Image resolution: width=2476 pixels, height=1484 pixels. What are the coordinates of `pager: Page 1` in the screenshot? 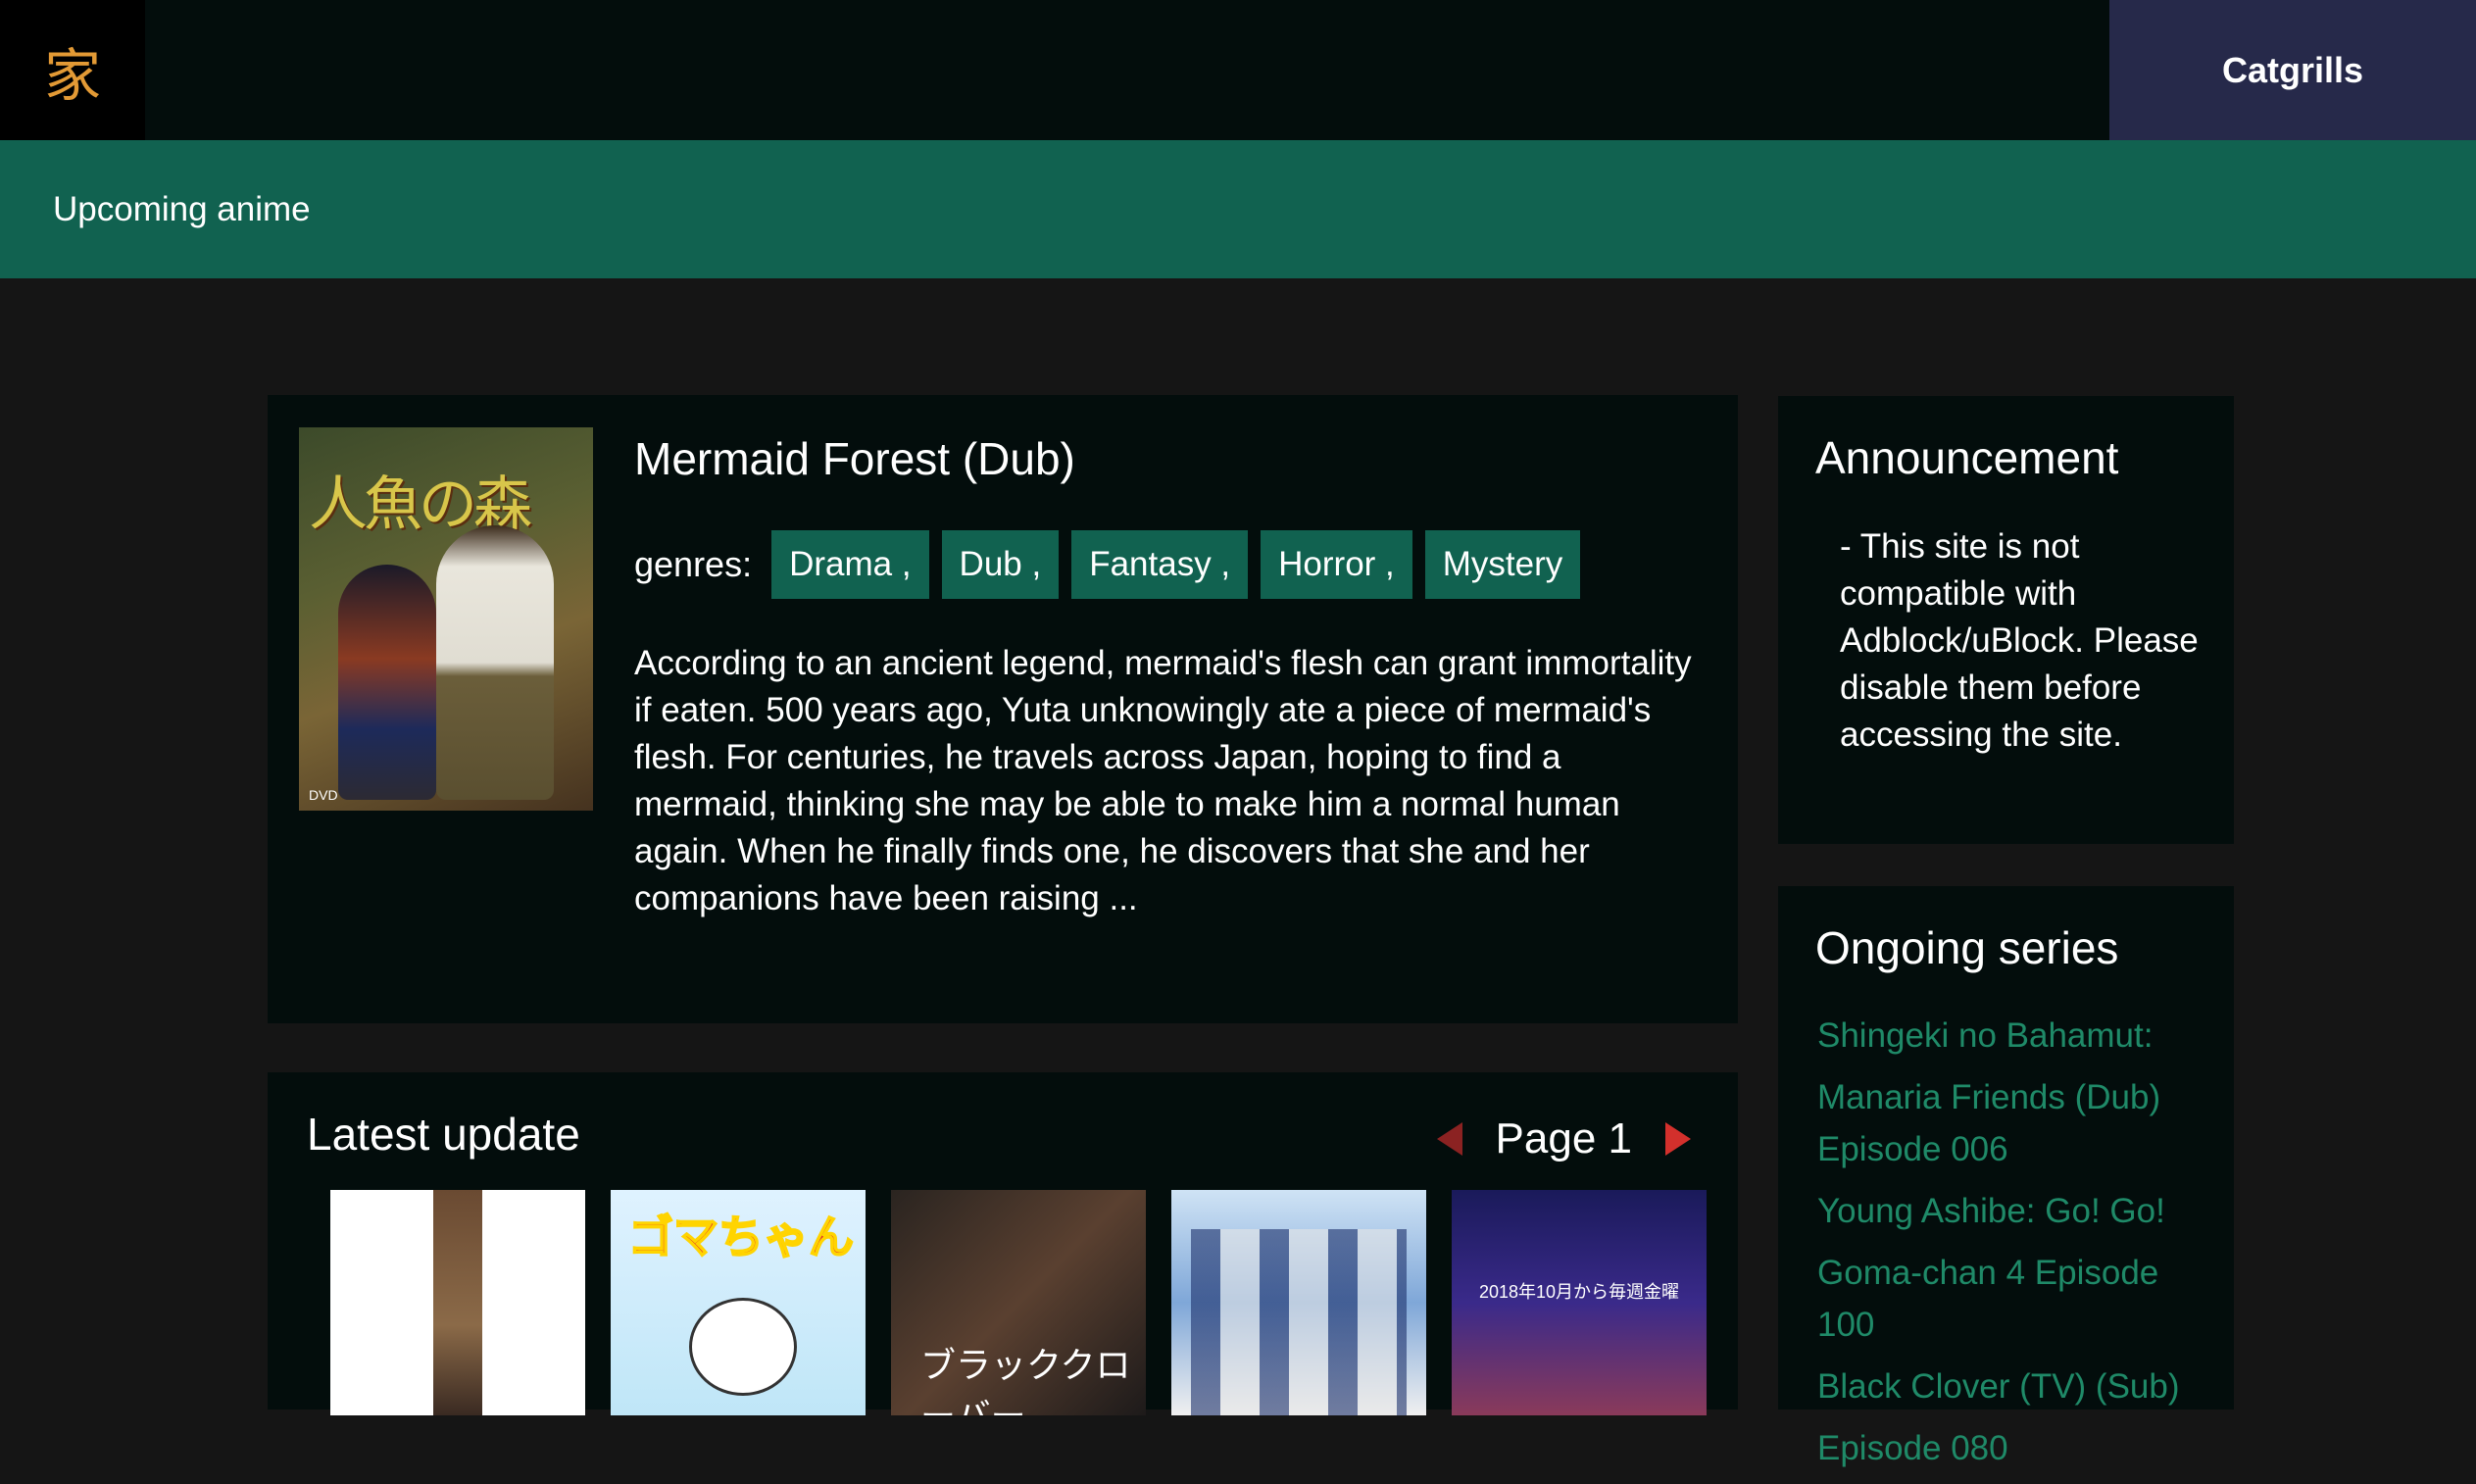 It's located at (1563, 1139).